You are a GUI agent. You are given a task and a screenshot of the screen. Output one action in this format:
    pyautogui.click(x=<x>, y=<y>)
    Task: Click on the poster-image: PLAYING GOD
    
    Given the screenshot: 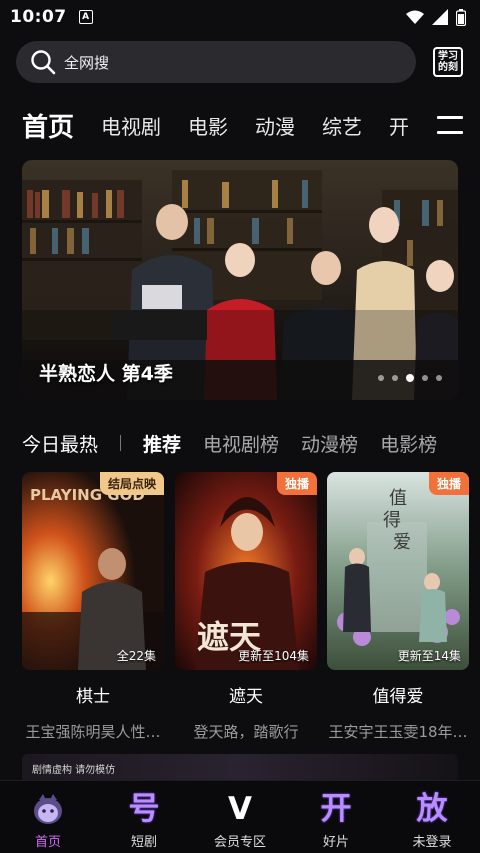 What is the action you would take?
    pyautogui.click(x=93, y=571)
    